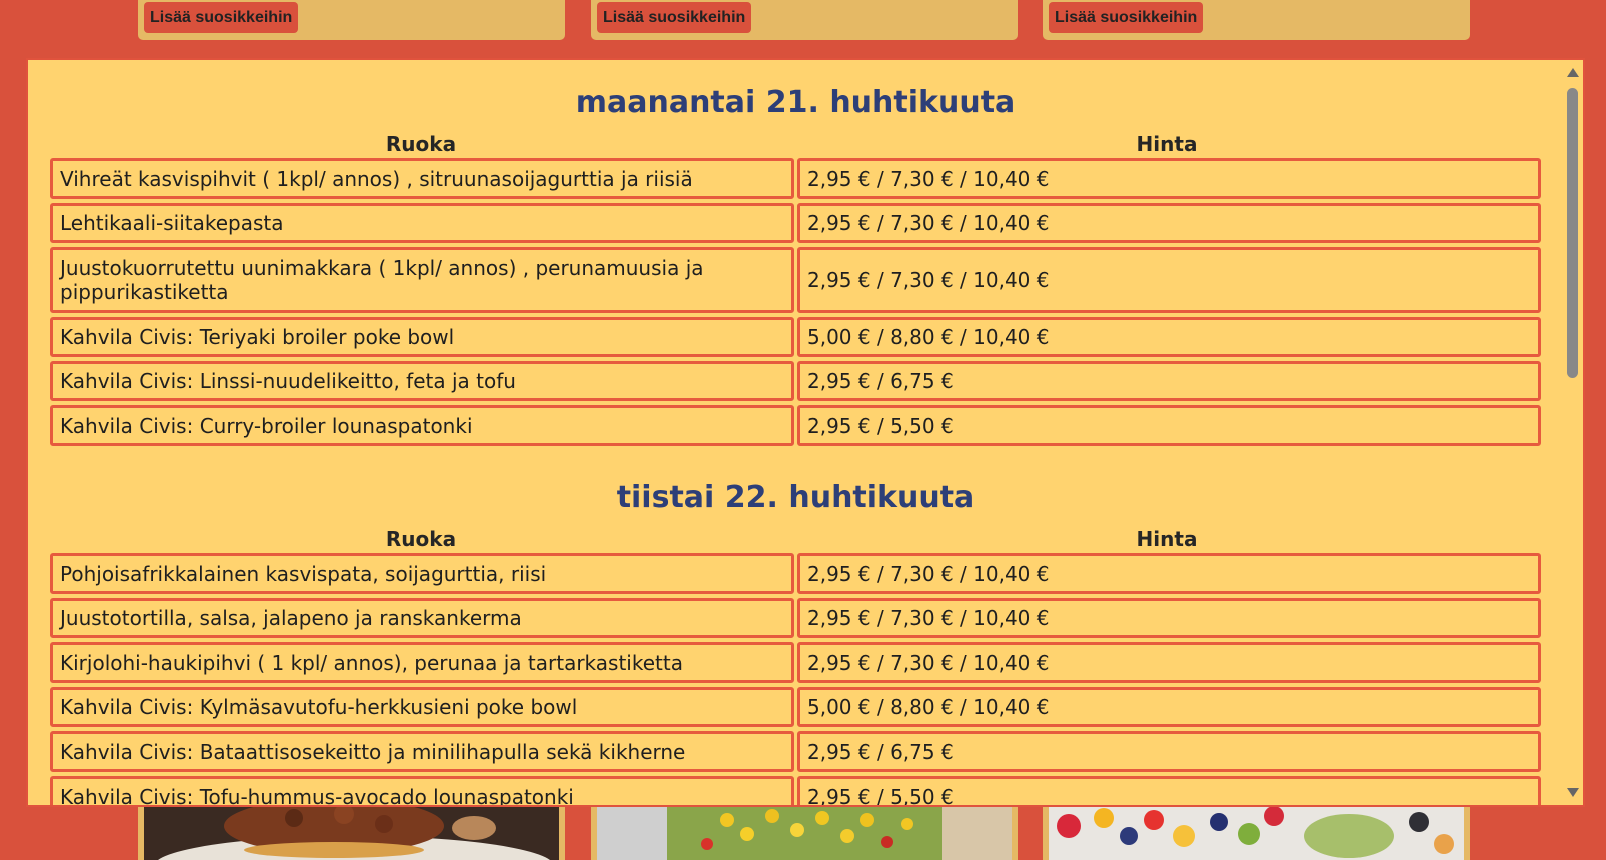  Describe the element at coordinates (1573, 792) in the screenshot. I see `scroll-down-arrow-icon` at that location.